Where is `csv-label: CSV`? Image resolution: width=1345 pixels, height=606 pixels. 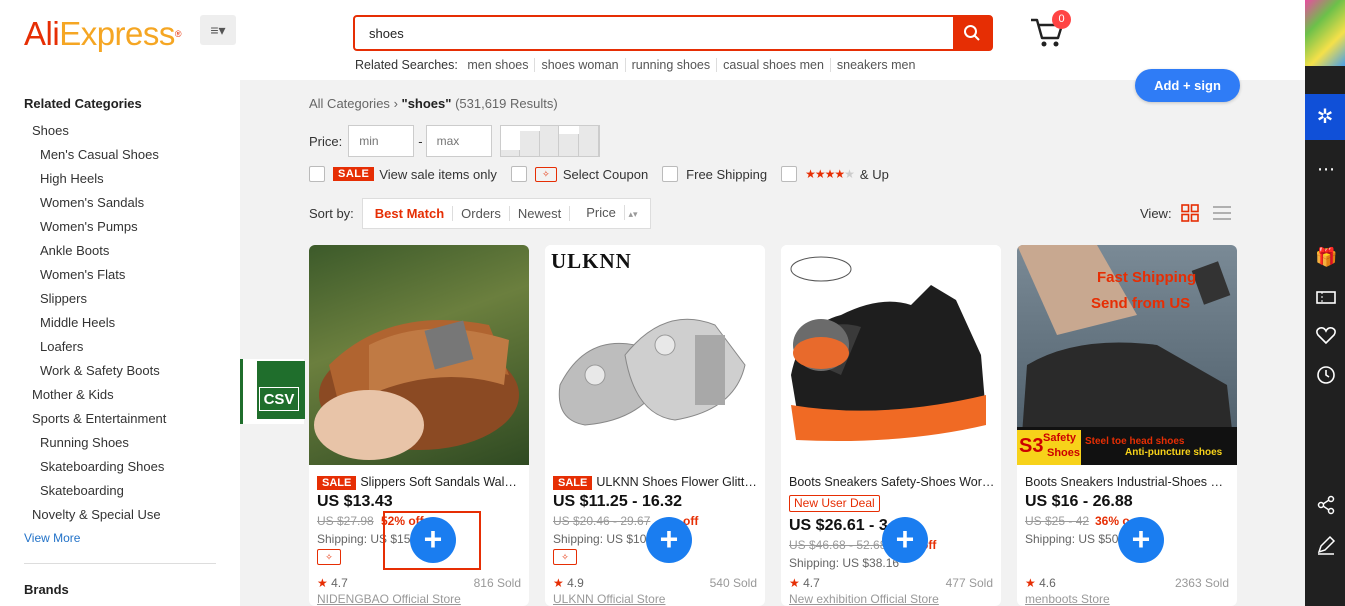
csv-label: CSV is located at coordinates (279, 399).